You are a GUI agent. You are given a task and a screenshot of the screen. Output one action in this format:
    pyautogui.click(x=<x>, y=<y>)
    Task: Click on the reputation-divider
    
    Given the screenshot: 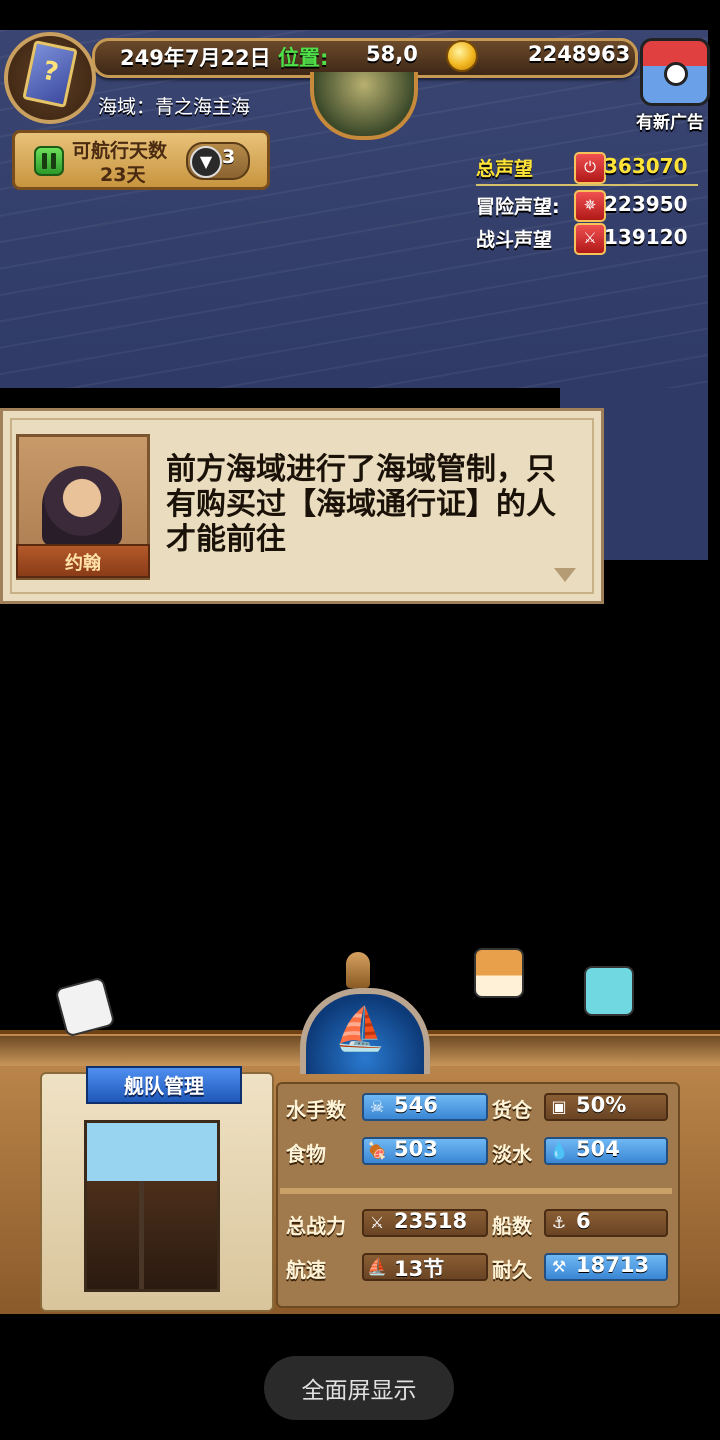 What is the action you would take?
    pyautogui.click(x=587, y=185)
    